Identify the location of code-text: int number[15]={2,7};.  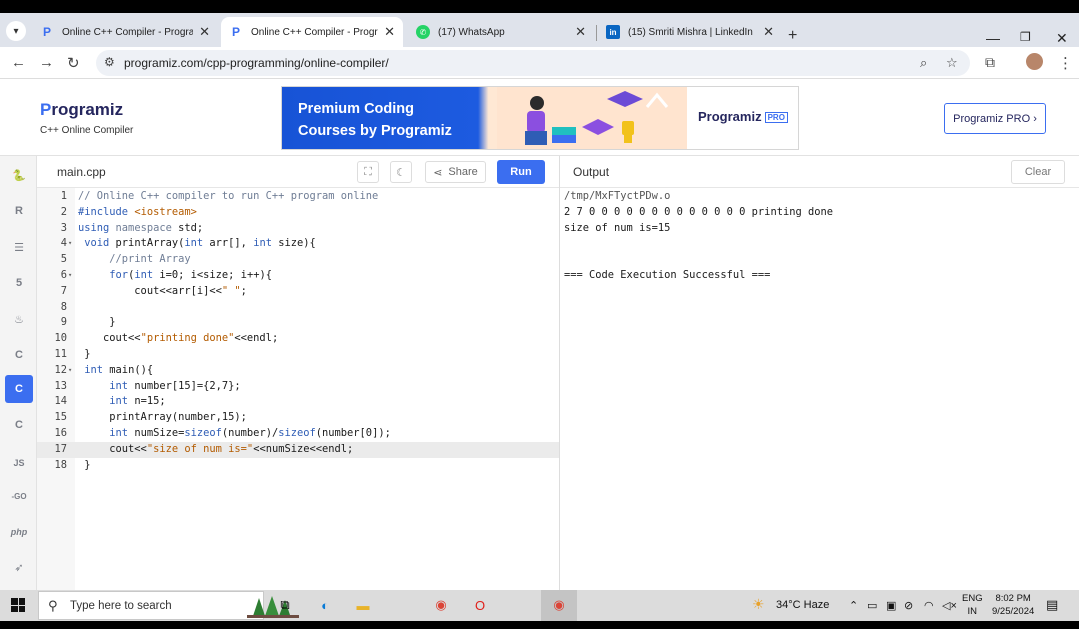
(159, 387).